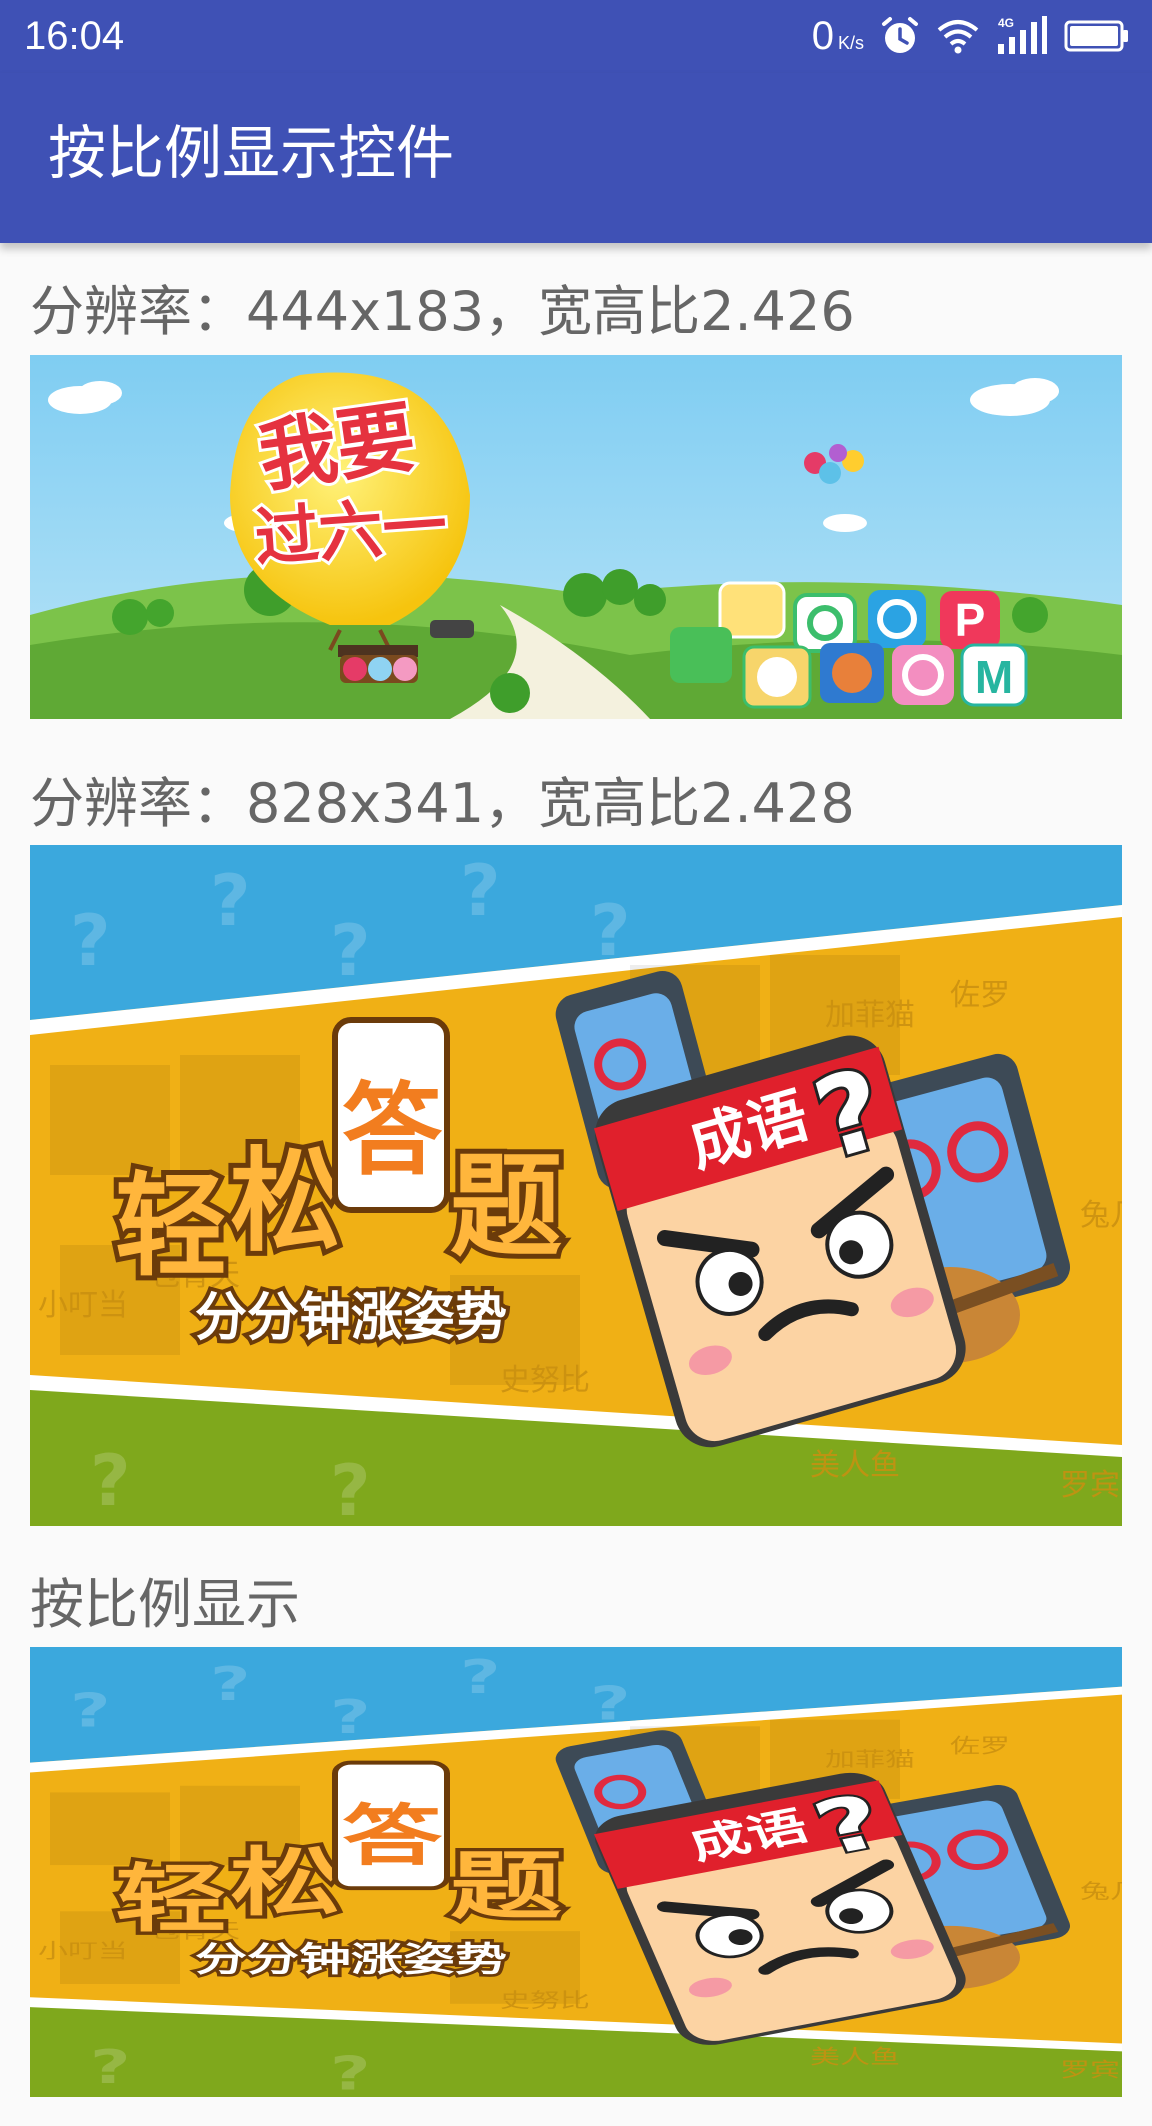  What do you see at coordinates (392, 1835) in the screenshot?
I see `banner3-title-char-3: 答` at bounding box center [392, 1835].